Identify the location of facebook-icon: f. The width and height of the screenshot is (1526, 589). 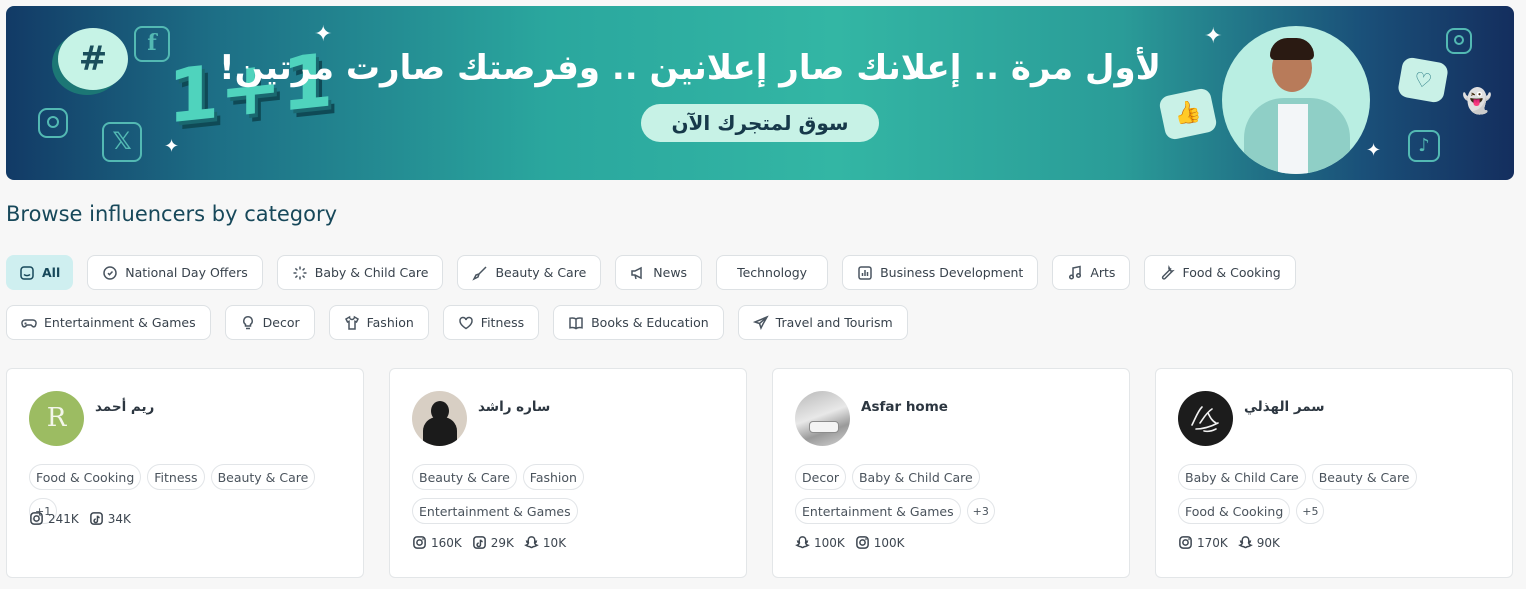
(152, 44).